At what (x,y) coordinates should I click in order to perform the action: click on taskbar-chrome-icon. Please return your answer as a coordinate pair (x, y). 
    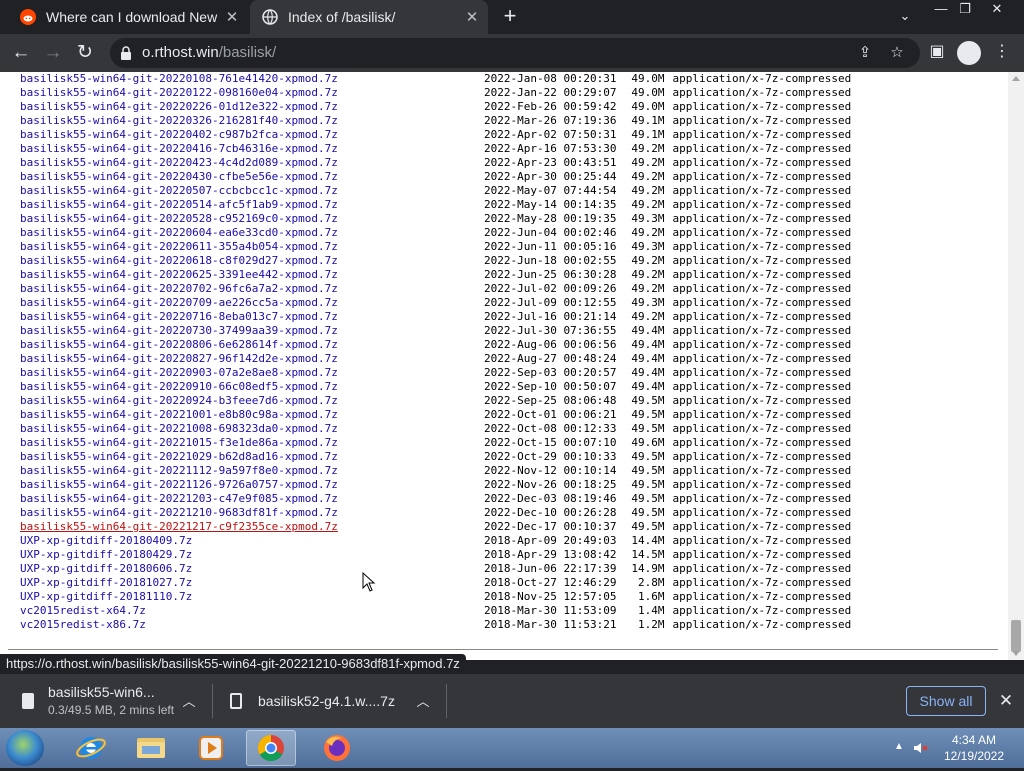
    Looking at the image, I should click on (271, 748).